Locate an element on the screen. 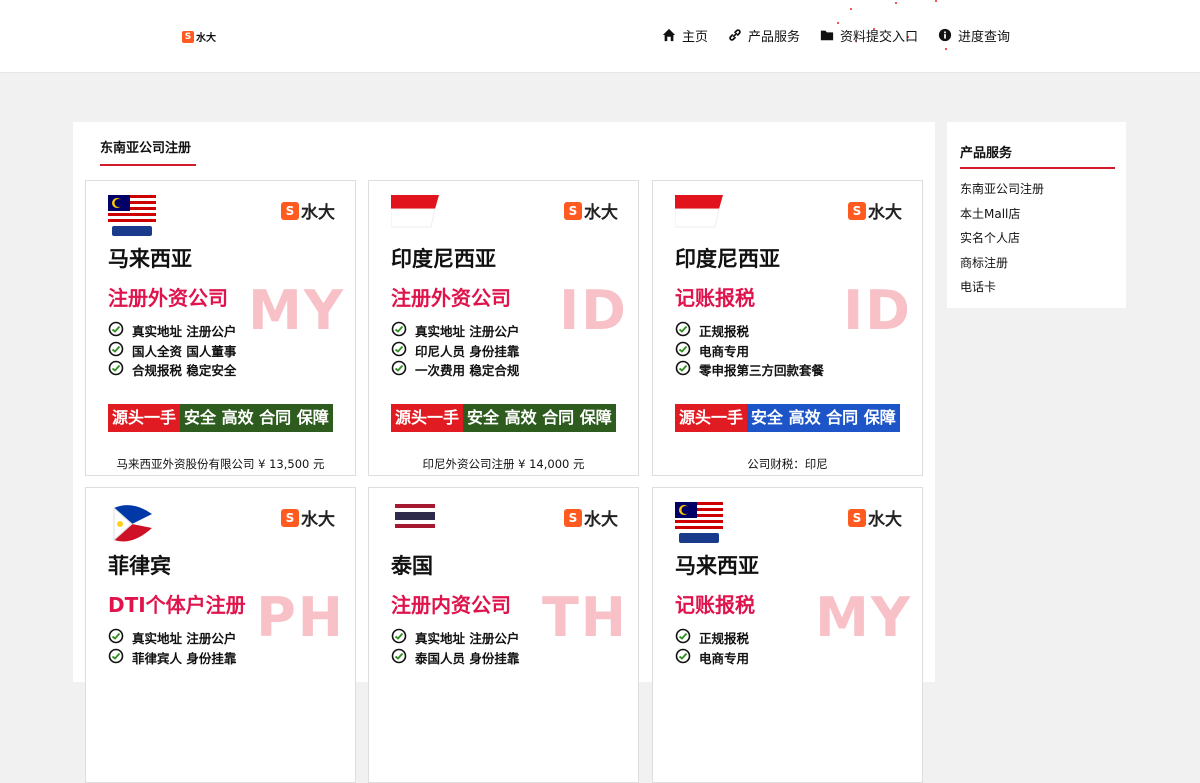 The image size is (1200, 783). nav-products: 产品服务 is located at coordinates (764, 35).